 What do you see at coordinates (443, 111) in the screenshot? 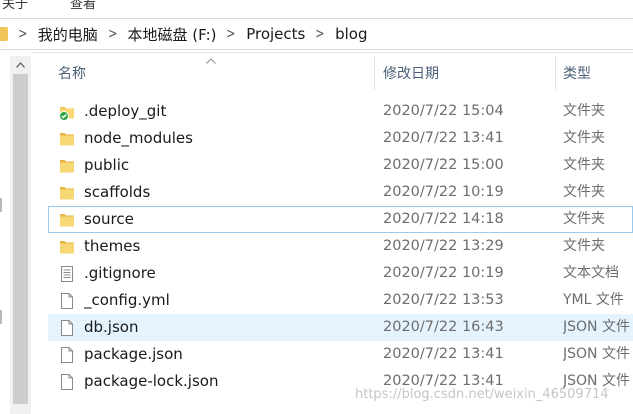
I see `file-date: 2020/7/22 15:04` at bounding box center [443, 111].